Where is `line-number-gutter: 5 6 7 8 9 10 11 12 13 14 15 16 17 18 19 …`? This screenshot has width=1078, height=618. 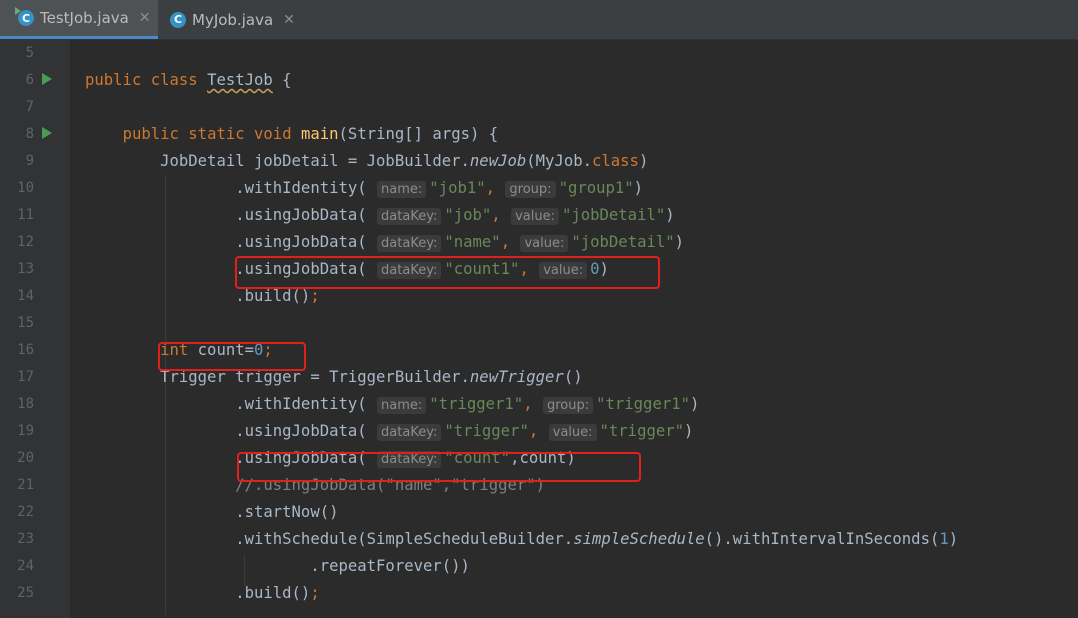 line-number-gutter: 5 6 7 8 9 10 11 12 13 14 15 16 17 18 19 … is located at coordinates (40, 329).